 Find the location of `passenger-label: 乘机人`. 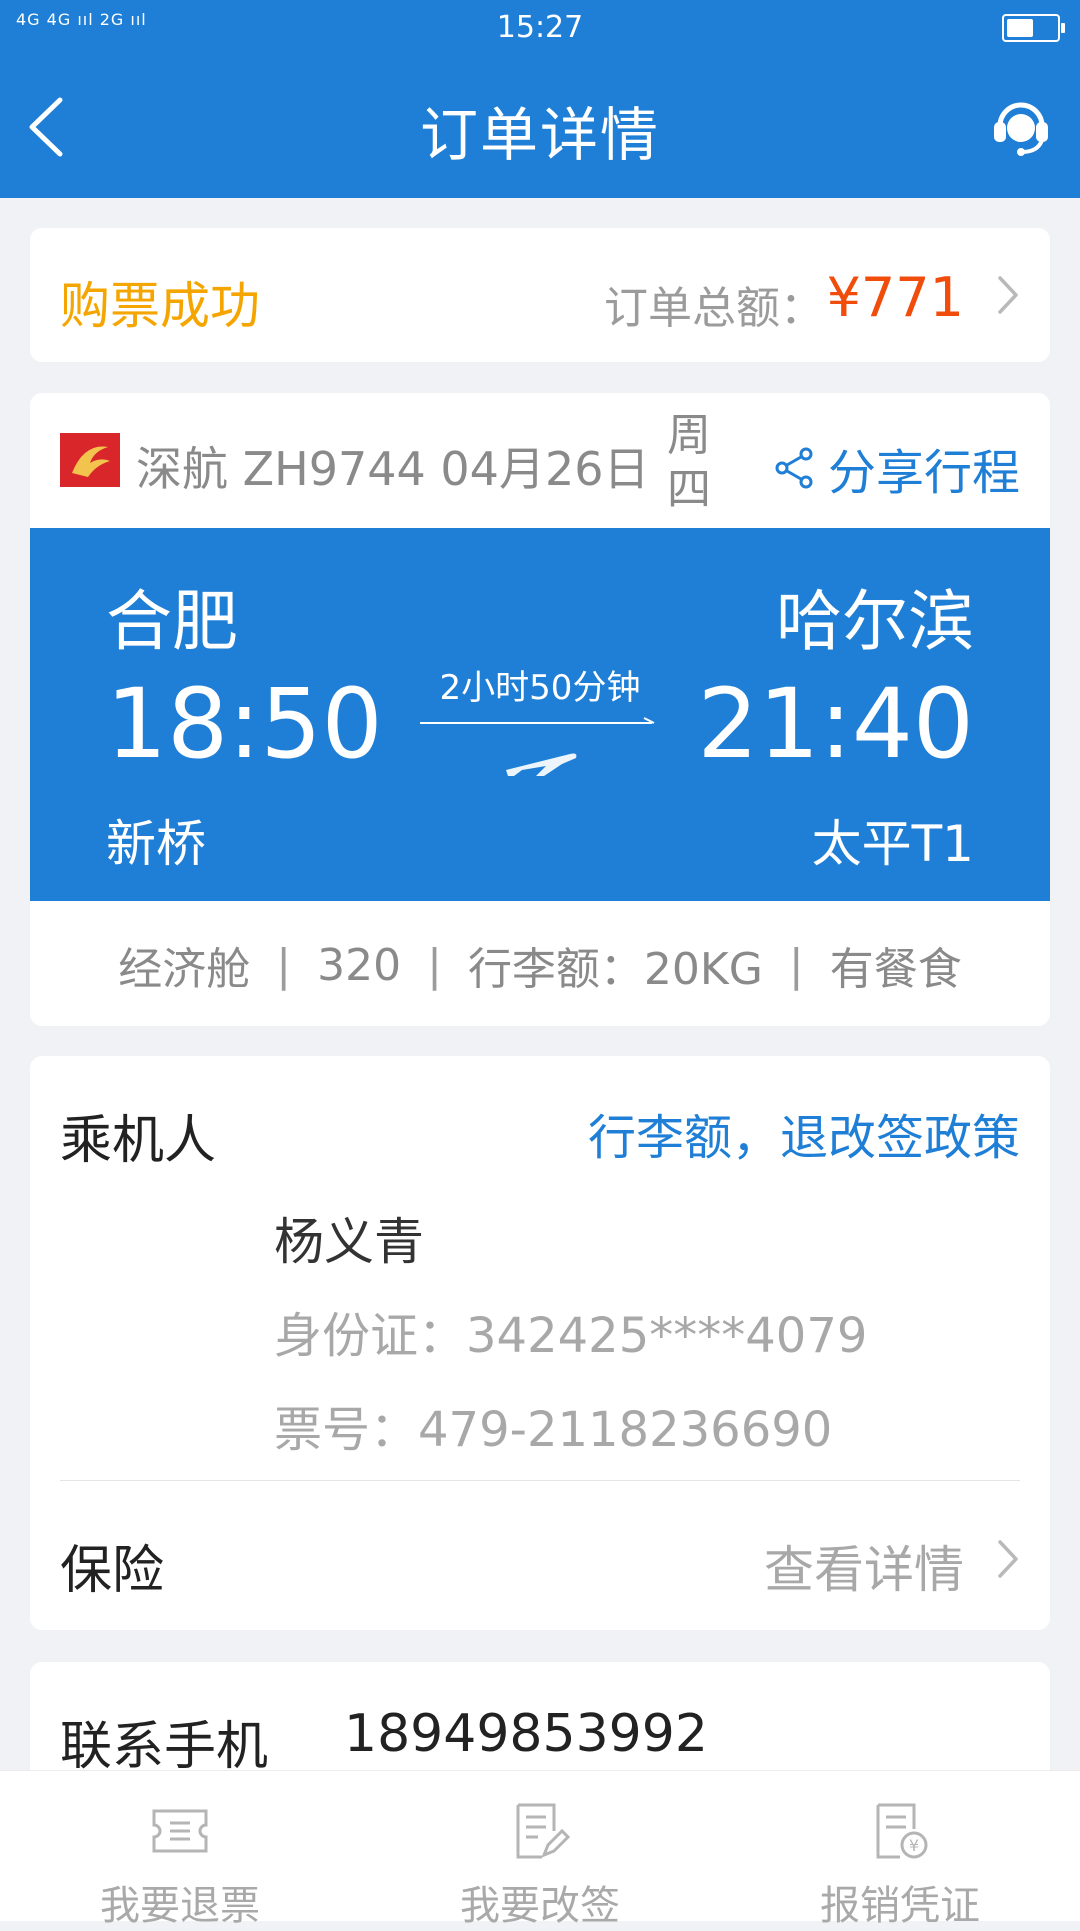

passenger-label: 乘机人 is located at coordinates (138, 1141).